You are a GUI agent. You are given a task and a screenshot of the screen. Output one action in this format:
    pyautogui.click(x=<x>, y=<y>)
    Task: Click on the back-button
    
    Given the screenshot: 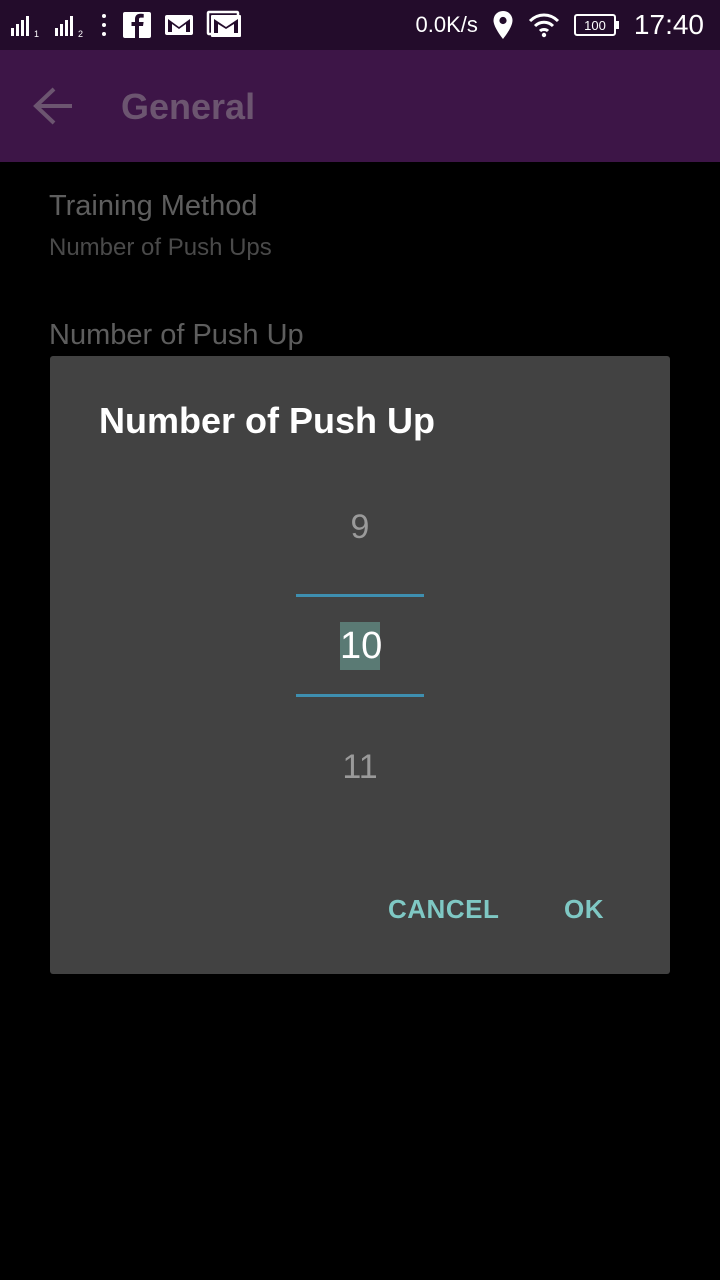 What is the action you would take?
    pyautogui.click(x=54, y=106)
    